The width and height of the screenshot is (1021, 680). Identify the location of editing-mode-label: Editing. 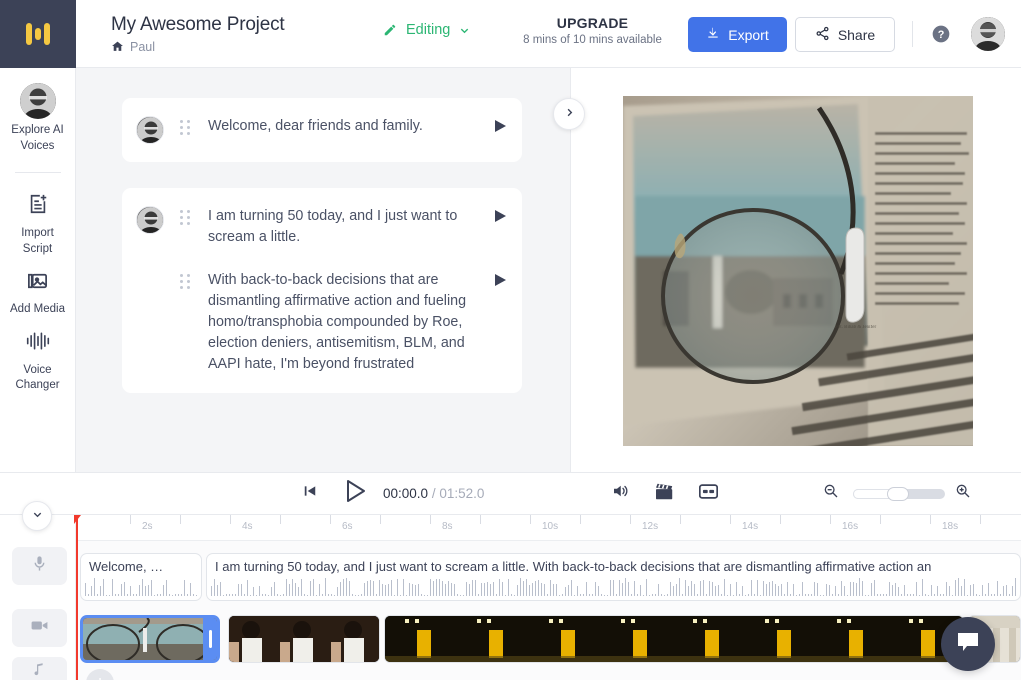
(428, 30).